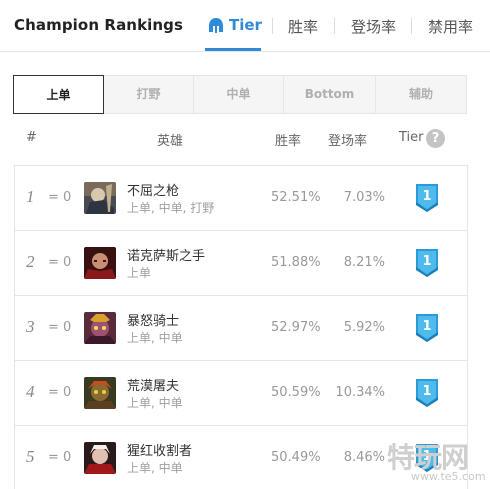 Image resolution: width=490 pixels, height=489 pixels. Describe the element at coordinates (364, 457) in the screenshot. I see `pickrate-value: 8.46%` at that location.